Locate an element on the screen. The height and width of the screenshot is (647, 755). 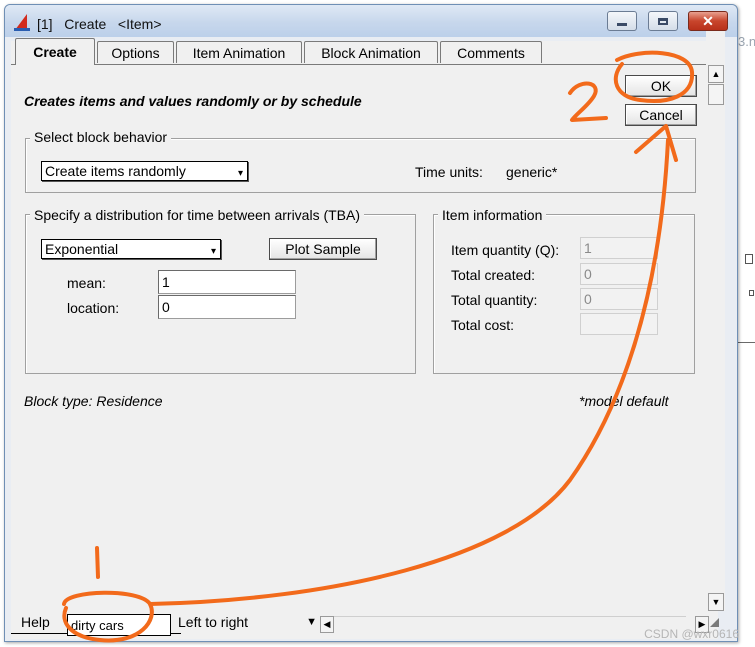
arrow-up-icon: ▲ is located at coordinates (716, 74).